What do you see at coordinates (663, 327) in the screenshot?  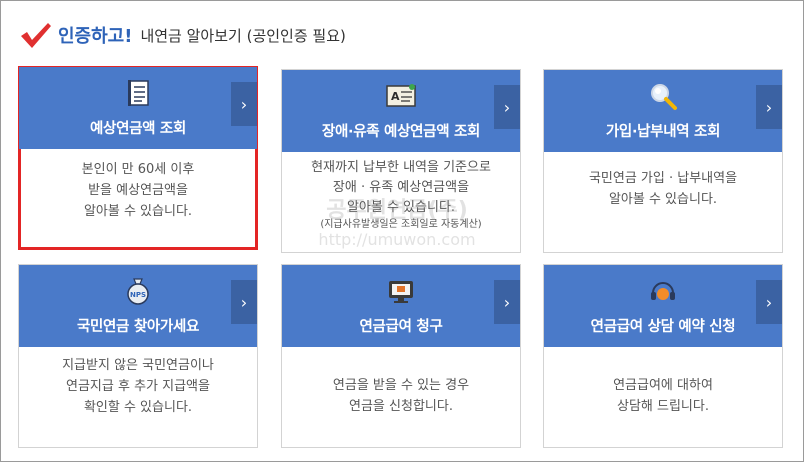 I see `card-title: 연금급여 상담 예약 신청` at bounding box center [663, 327].